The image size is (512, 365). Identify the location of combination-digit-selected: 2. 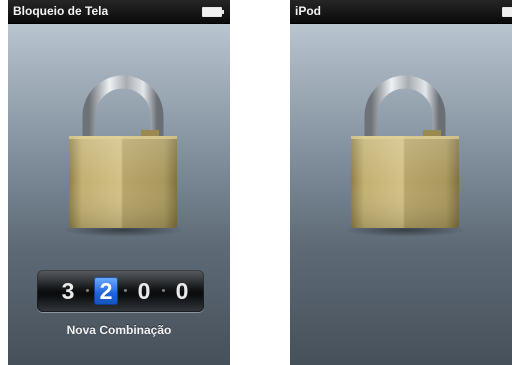
(106, 291).